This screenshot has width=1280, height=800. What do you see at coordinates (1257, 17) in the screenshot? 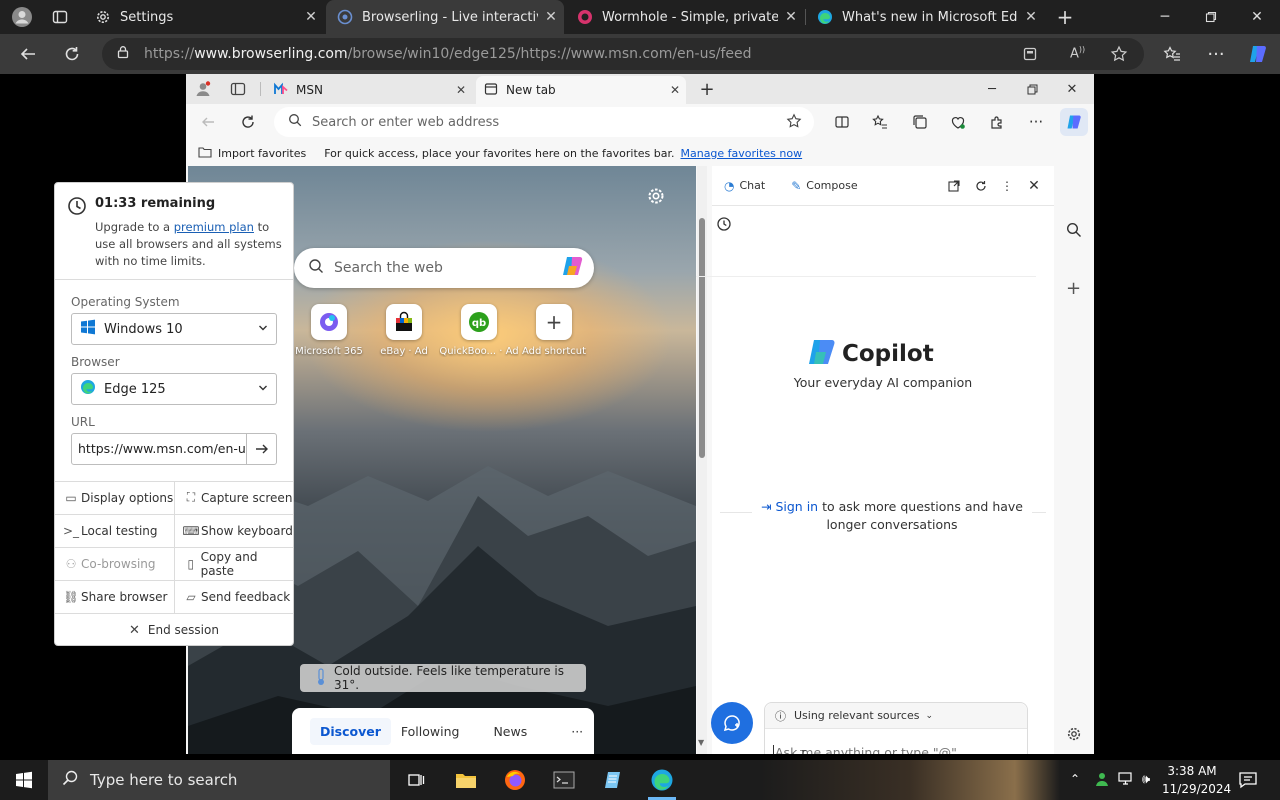
I see `close-window-button: ✕` at bounding box center [1257, 17].